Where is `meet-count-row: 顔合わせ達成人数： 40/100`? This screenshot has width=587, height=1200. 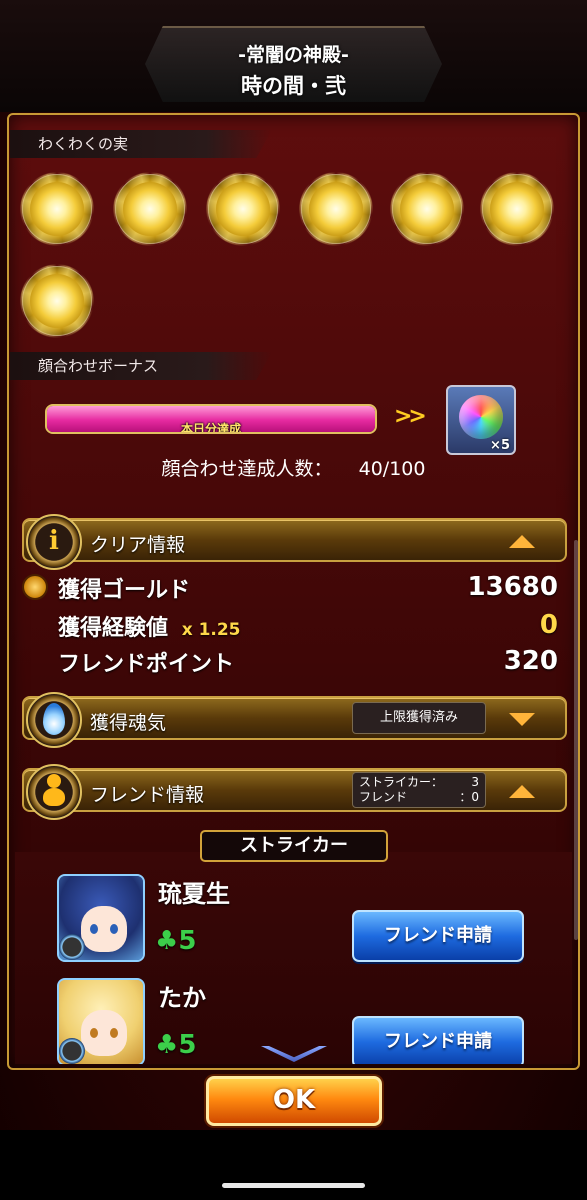
meet-count-row: 顔合わせ達成人数： 40/100 is located at coordinates (293, 467).